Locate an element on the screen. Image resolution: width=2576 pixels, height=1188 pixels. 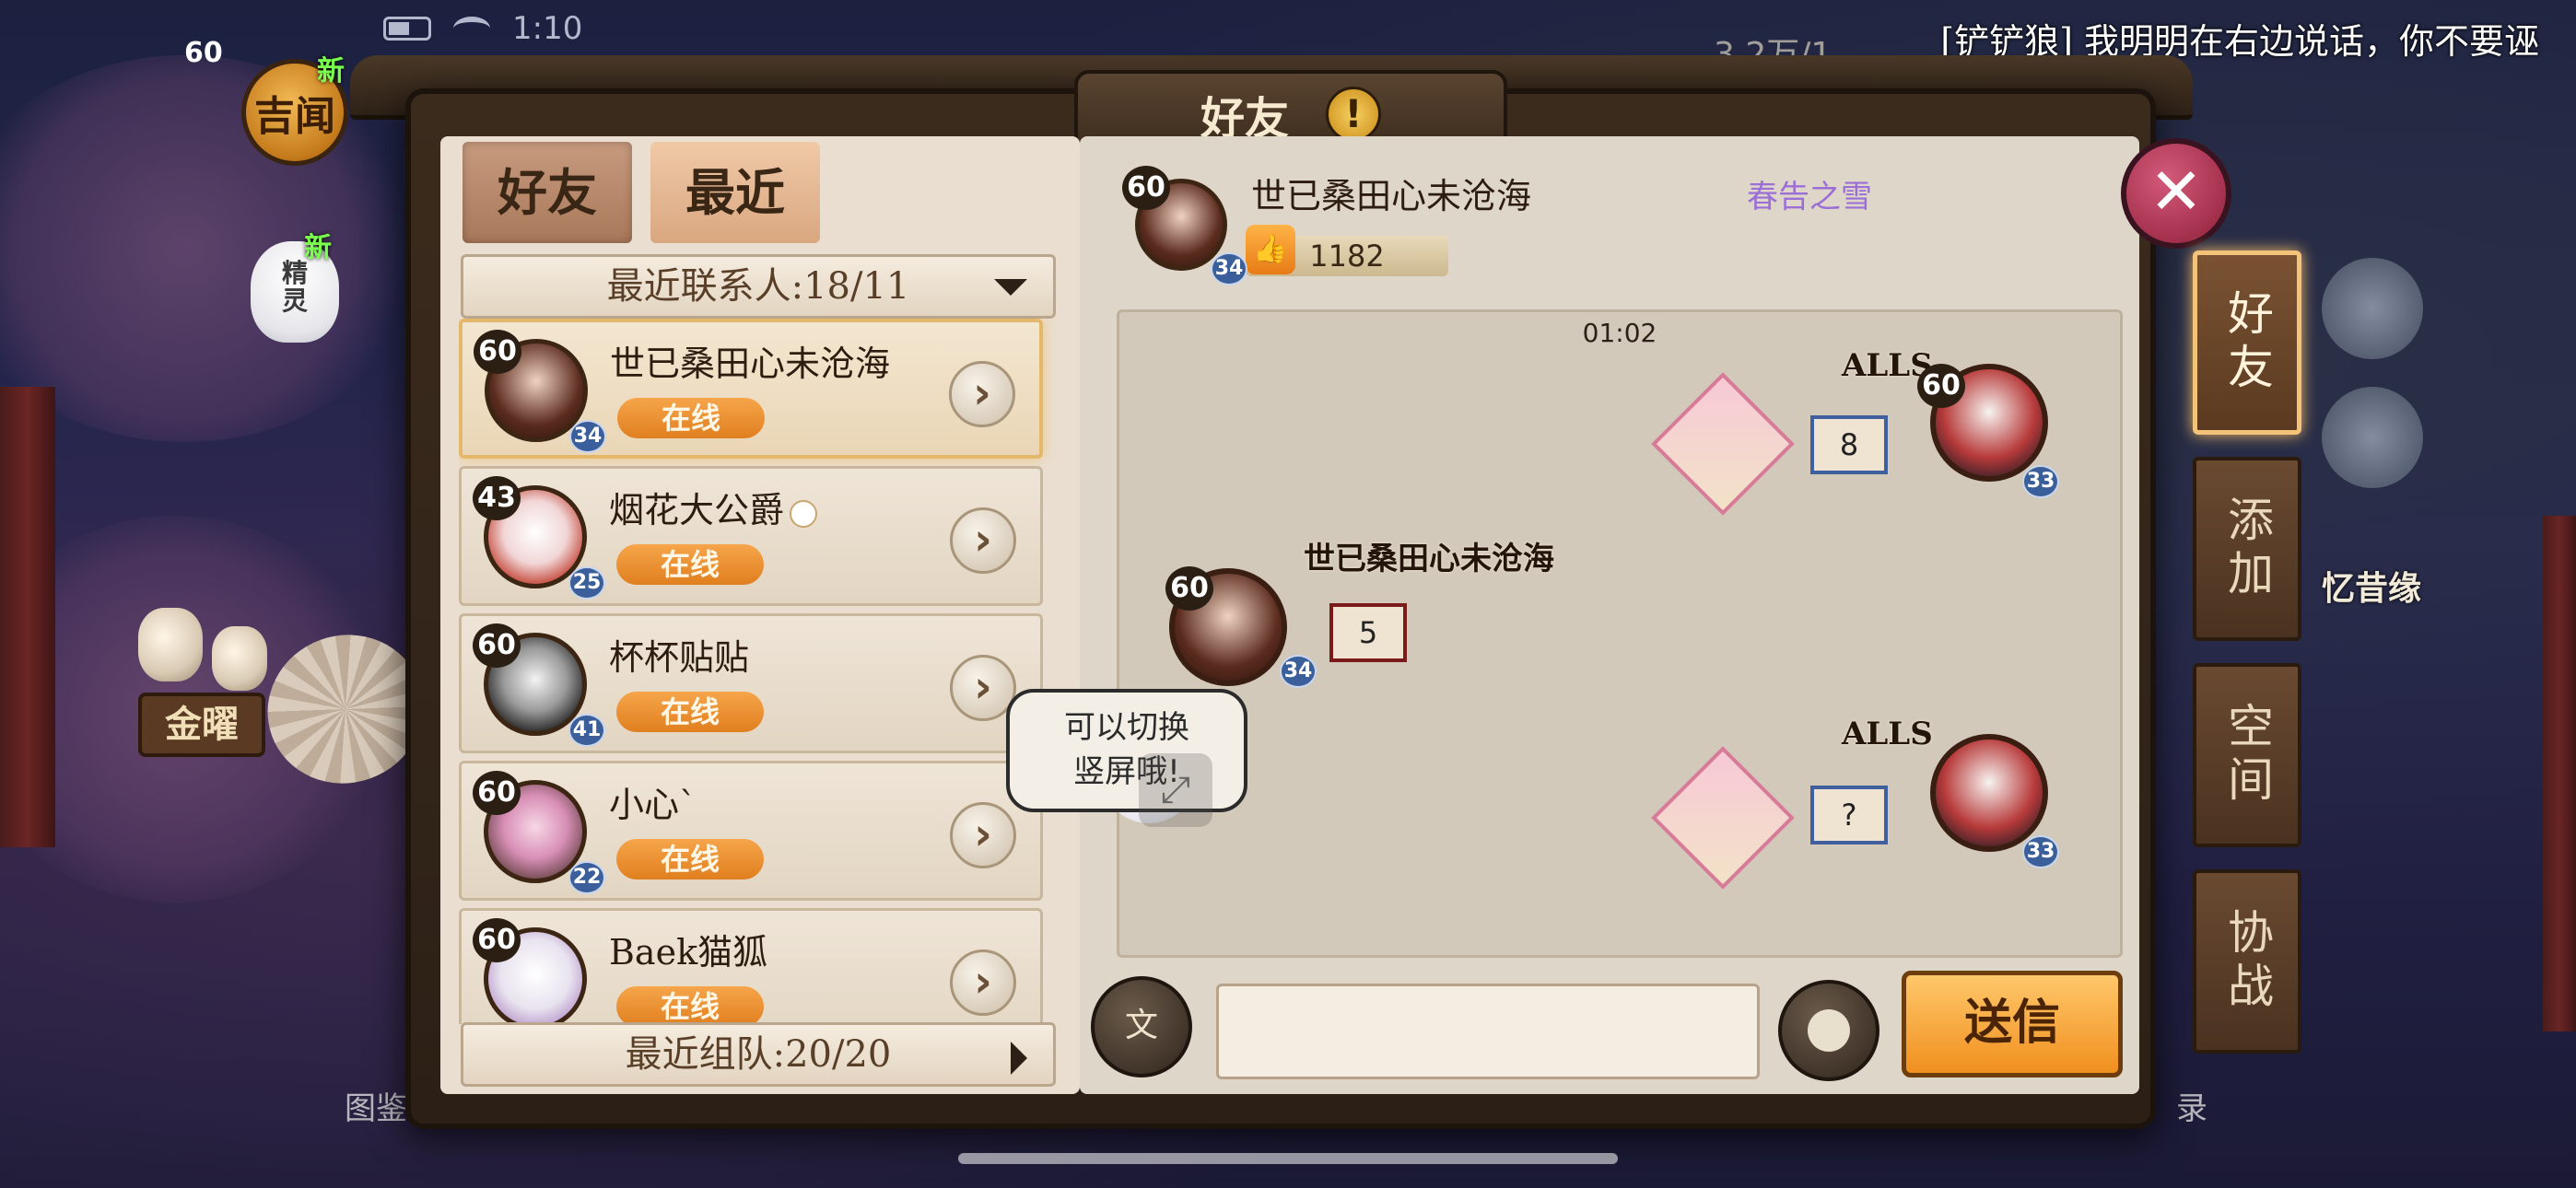
friend-item: 43 25 烟花大公爵 在线 › is located at coordinates (751, 536).